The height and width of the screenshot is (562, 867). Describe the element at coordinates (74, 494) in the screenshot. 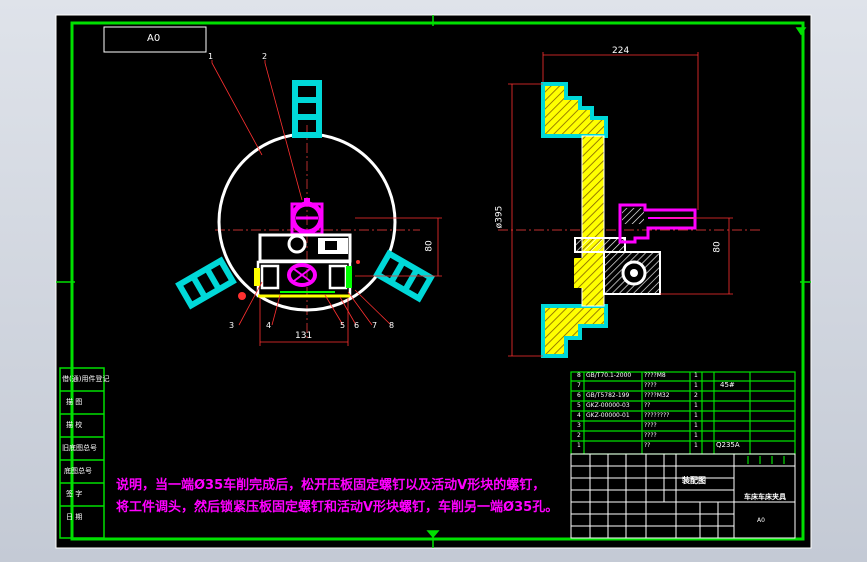

I see `stamp-5: 签 字` at that location.